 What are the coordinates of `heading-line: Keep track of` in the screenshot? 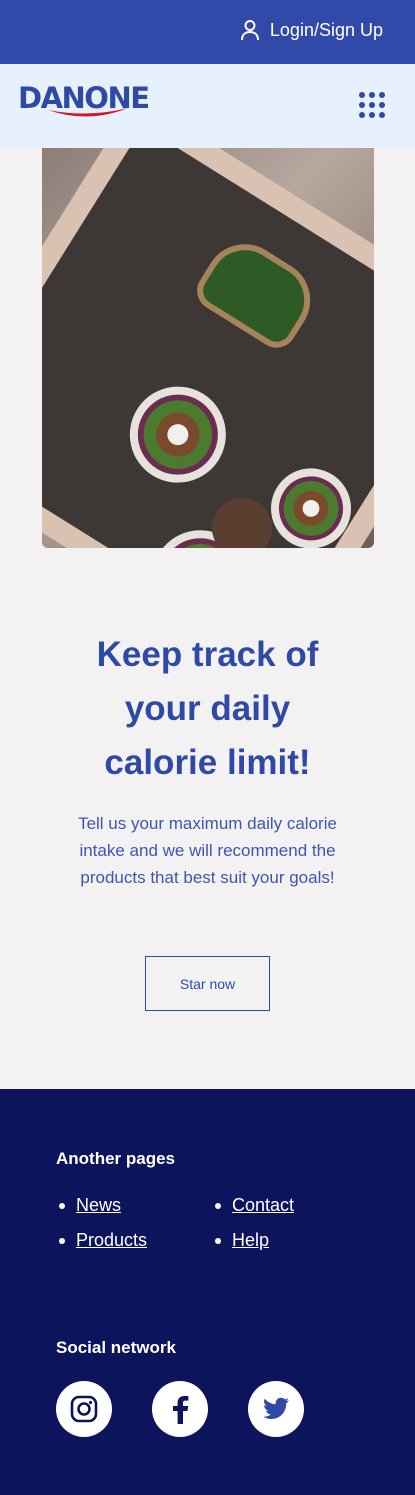 It's located at (207, 654).